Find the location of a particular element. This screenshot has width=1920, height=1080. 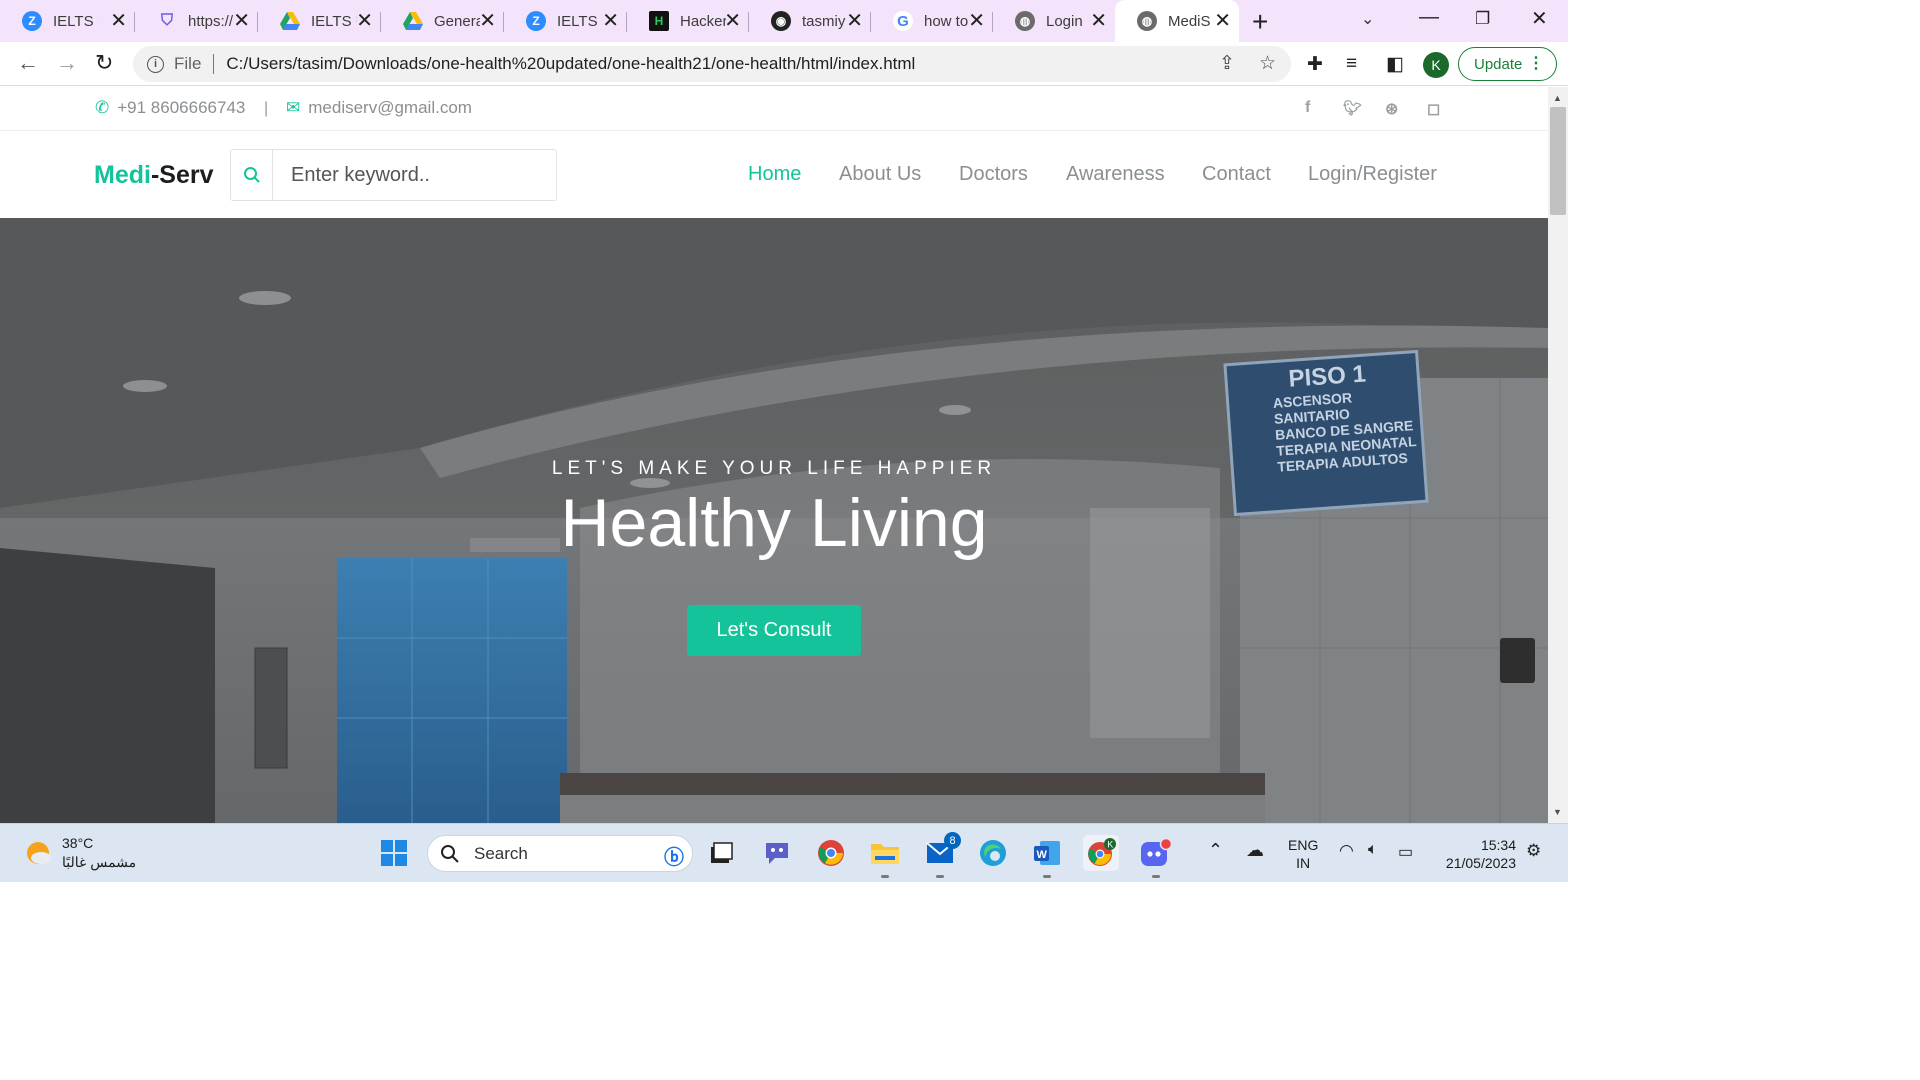

browser-tab: G how to ✕ is located at coordinates (932, 21).